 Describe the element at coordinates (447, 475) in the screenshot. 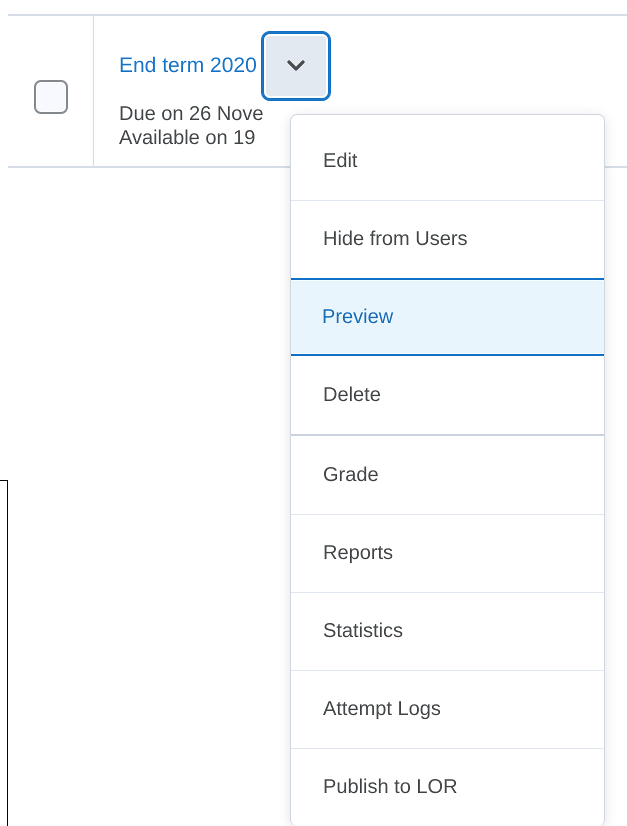

I see `menu-item: Grade` at that location.